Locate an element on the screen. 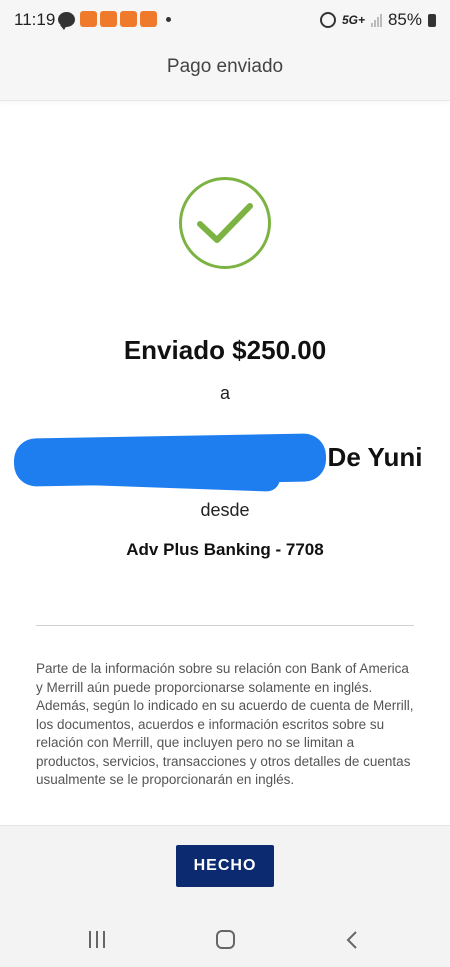  divider is located at coordinates (225, 625).